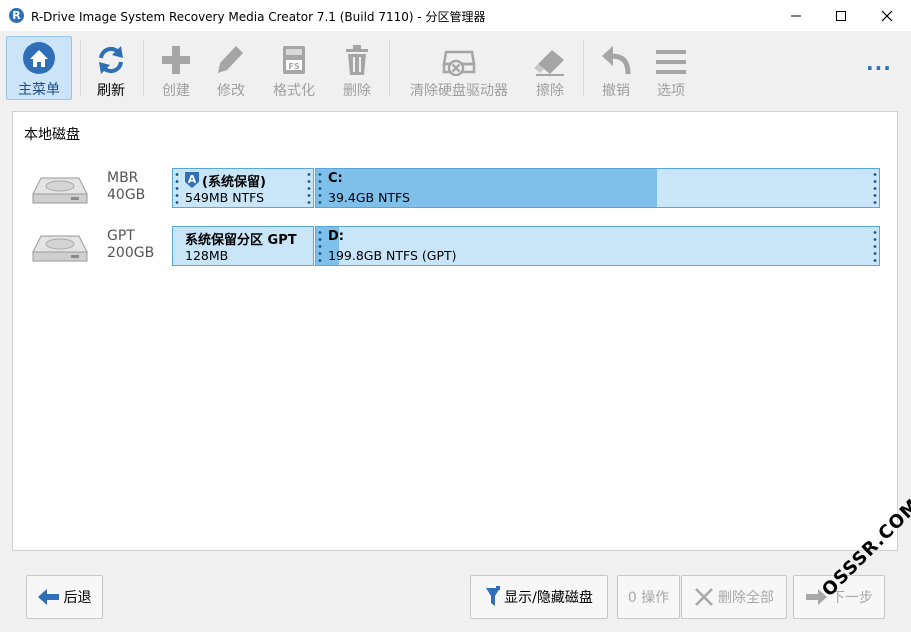 This screenshot has height=632, width=911. What do you see at coordinates (52, 135) in the screenshot?
I see `section-title: 本地磁盘` at bounding box center [52, 135].